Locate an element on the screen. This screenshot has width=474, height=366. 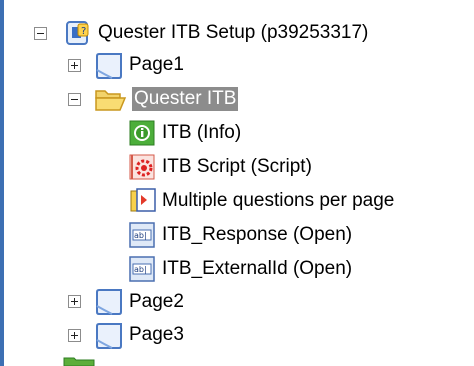
tree-node-quester-itb: Quester ITB is located at coordinates (185, 99).